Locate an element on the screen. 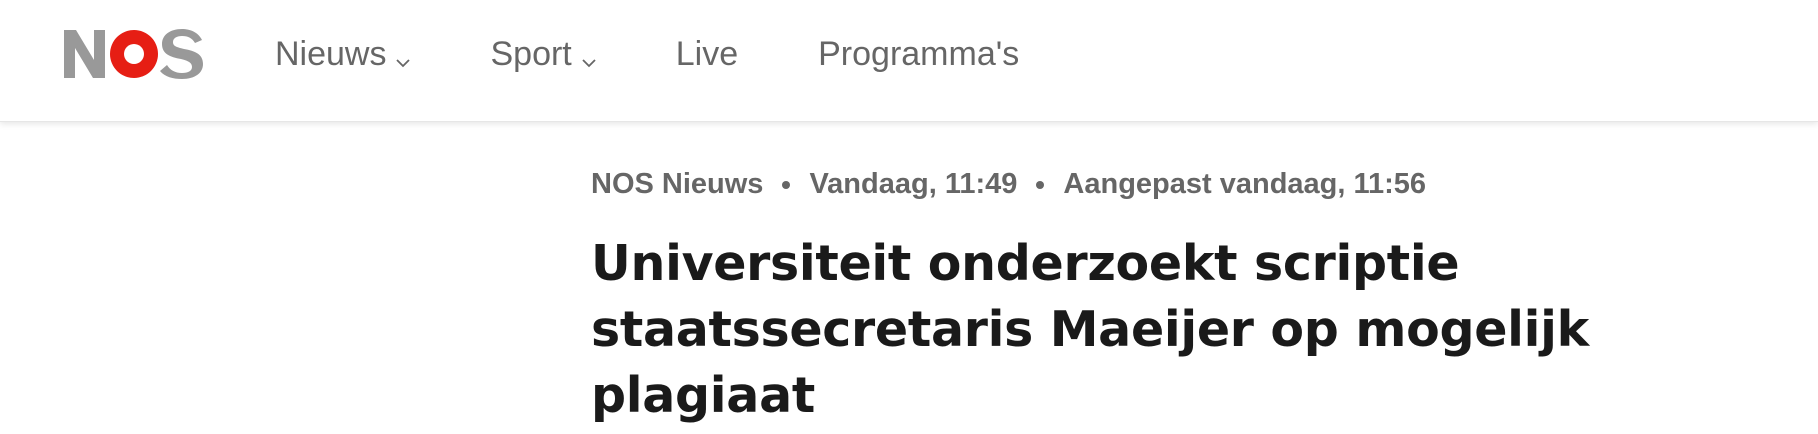 The height and width of the screenshot is (434, 1818). nav-item-label: Nieuws is located at coordinates (331, 53).